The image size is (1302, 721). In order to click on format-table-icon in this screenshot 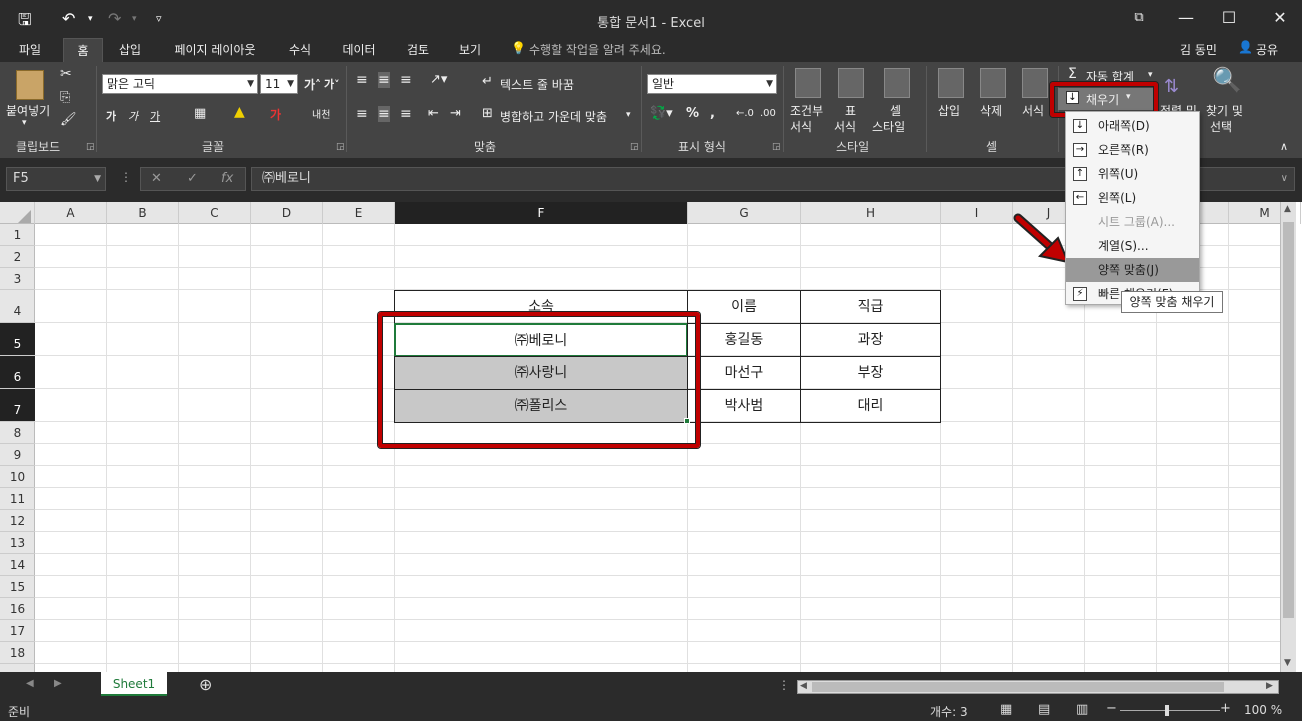, I will do `click(851, 83)`.